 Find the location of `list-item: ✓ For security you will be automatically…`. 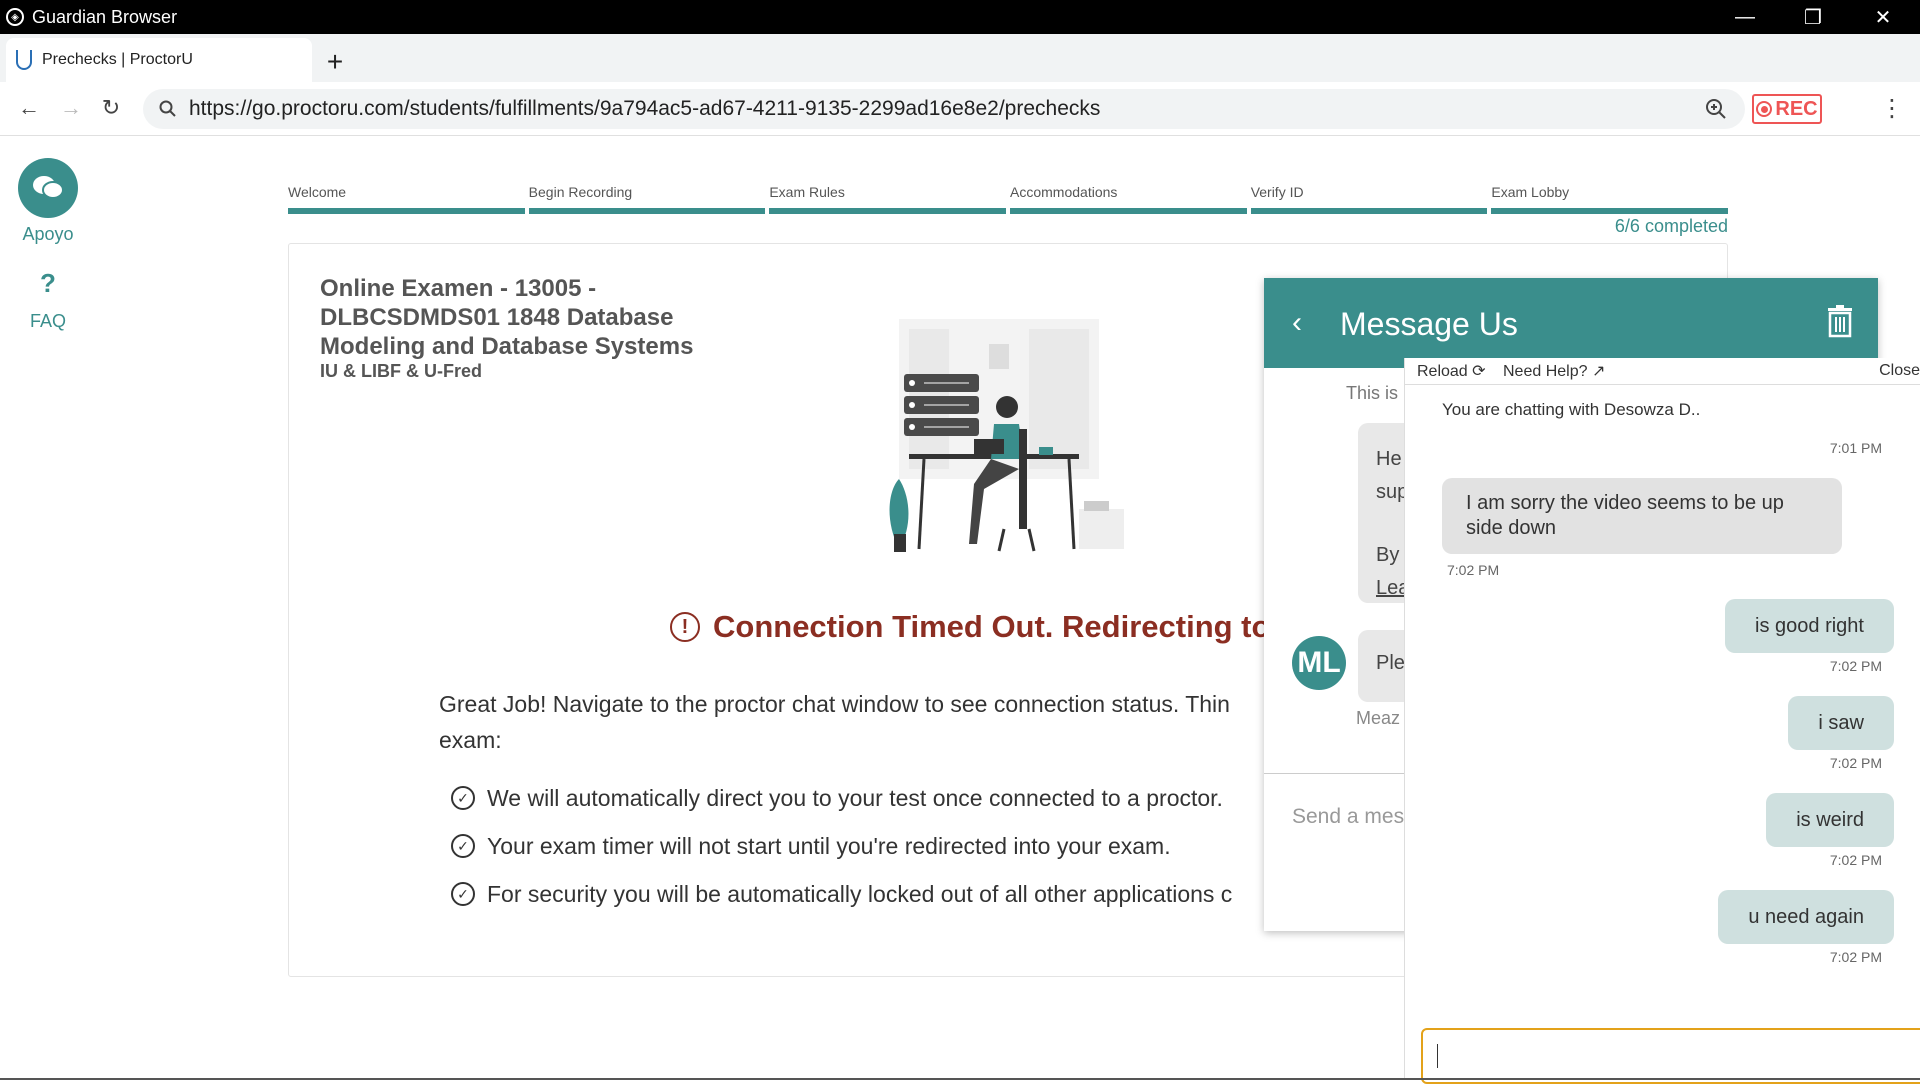

list-item: ✓ For security you will be automatically… is located at coordinates (841, 894).